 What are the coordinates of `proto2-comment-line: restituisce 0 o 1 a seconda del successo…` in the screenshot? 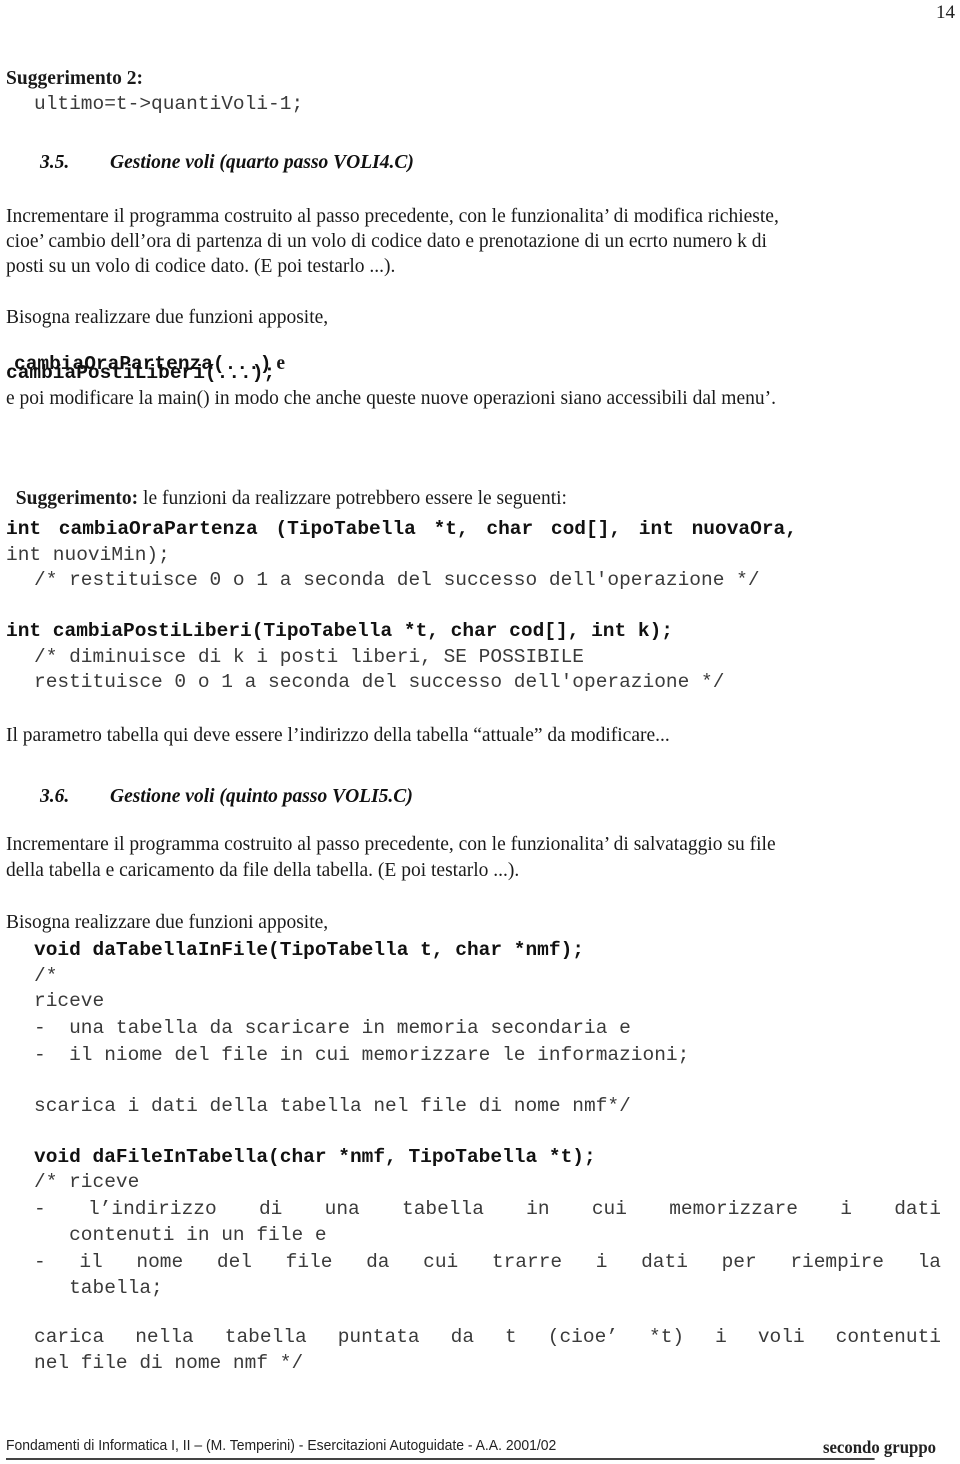 It's located at (379, 682).